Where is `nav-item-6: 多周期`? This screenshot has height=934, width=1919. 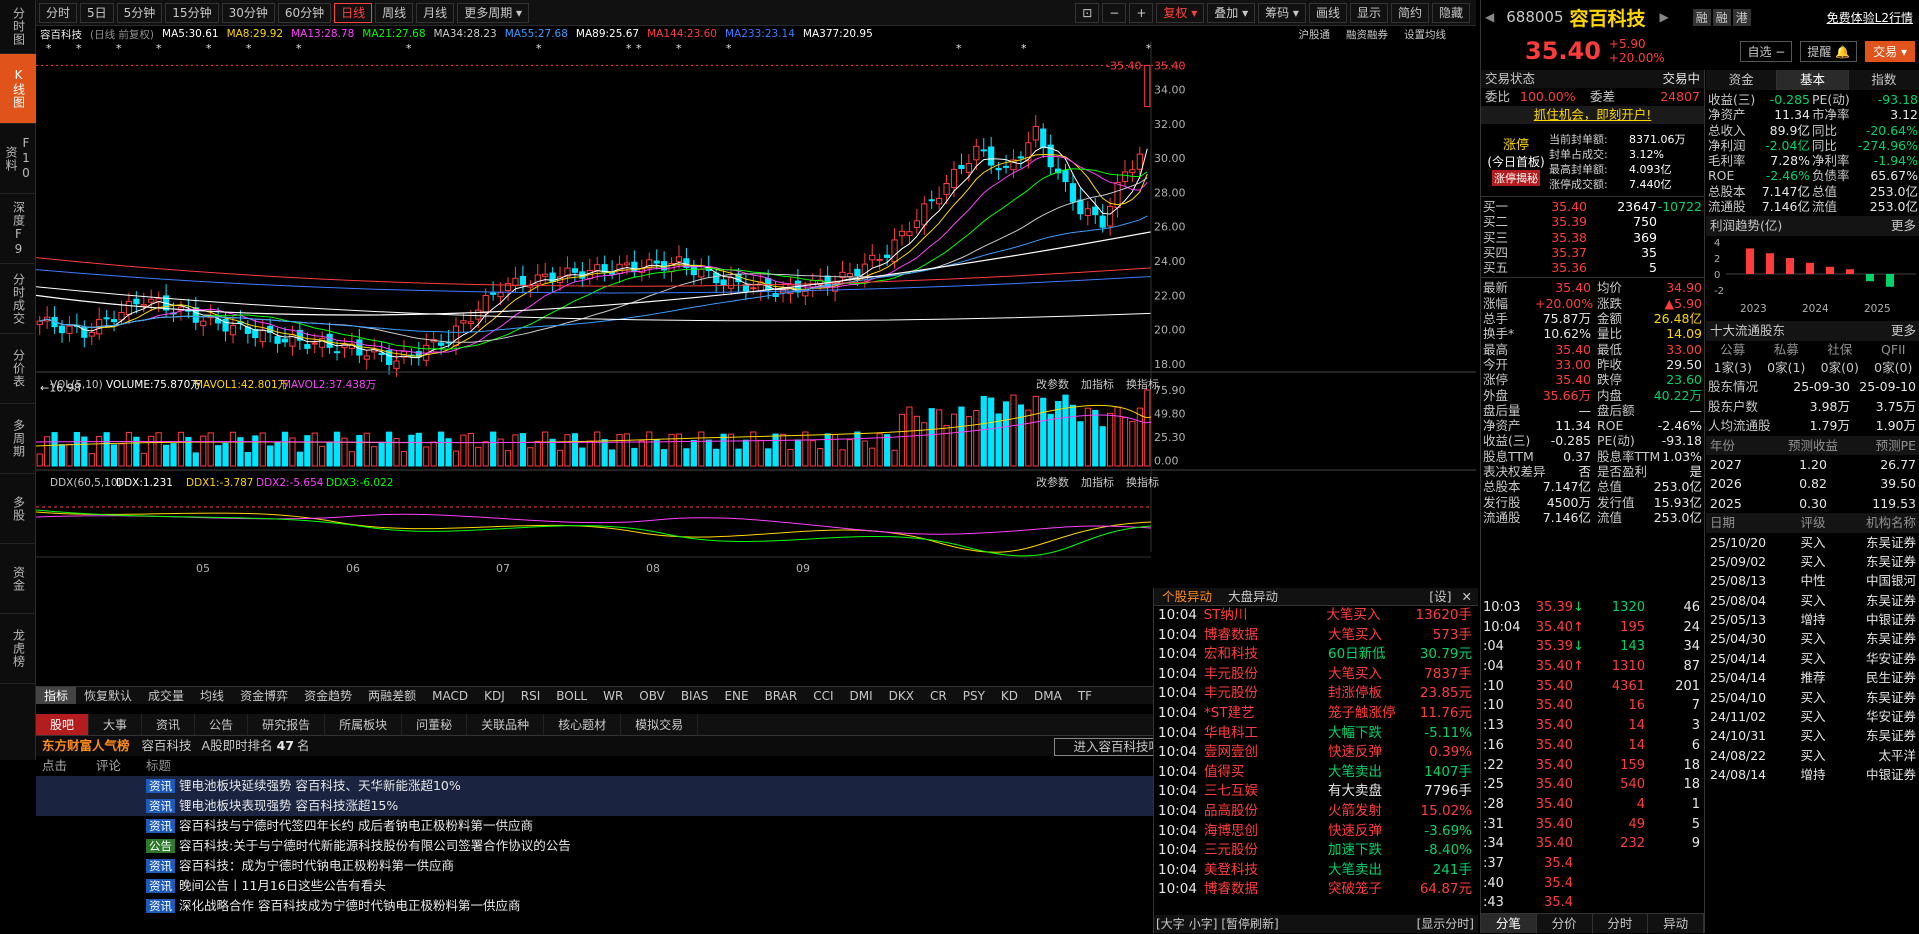
nav-item-6: 多周期 is located at coordinates (18, 439).